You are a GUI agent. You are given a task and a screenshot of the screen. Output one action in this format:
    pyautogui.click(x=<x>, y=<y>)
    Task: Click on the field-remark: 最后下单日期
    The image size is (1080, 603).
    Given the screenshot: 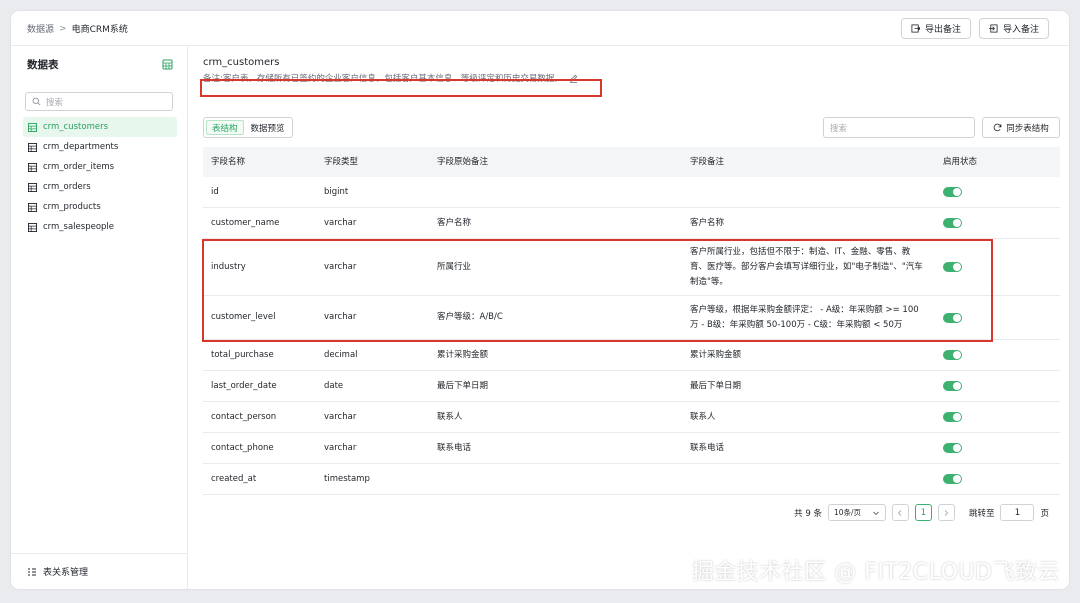 What is the action you would take?
    pyautogui.click(x=808, y=386)
    